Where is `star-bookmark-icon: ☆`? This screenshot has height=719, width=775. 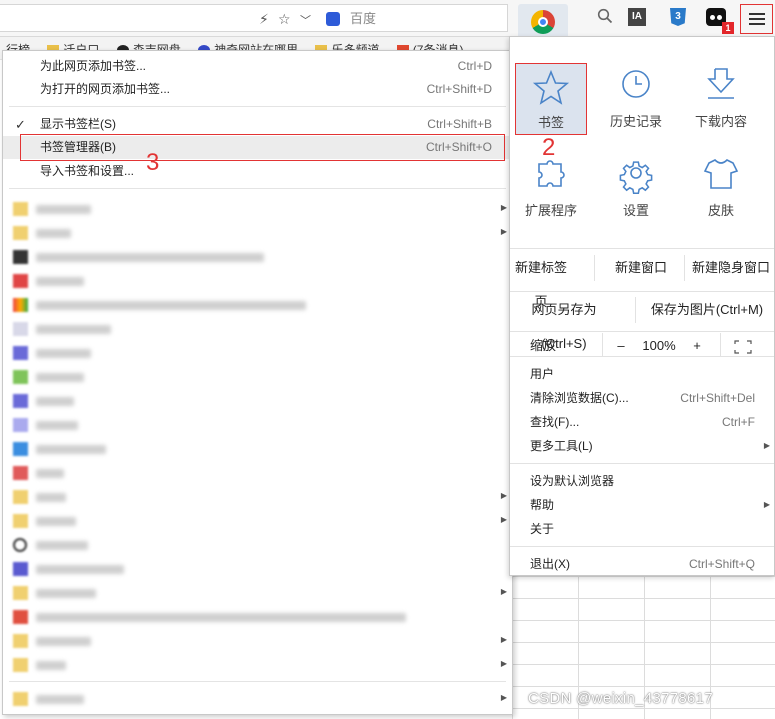
star-bookmark-icon: ☆ is located at coordinates (284, 19).